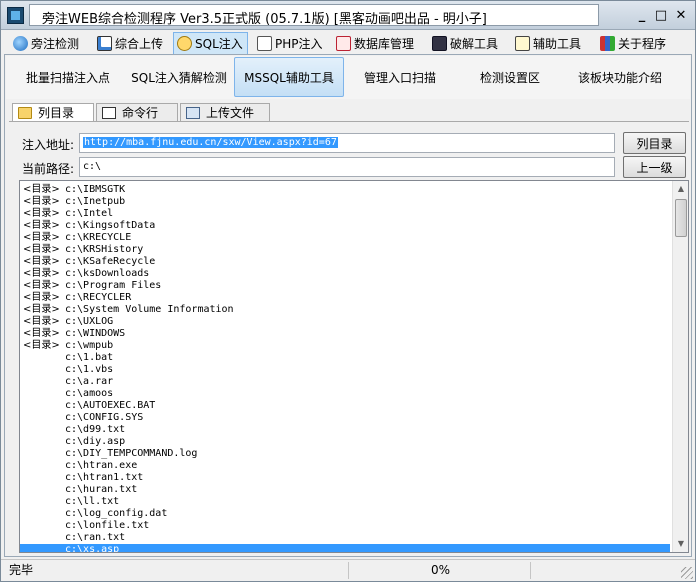 The height and width of the screenshot is (582, 696). I want to click on list-item: <目录> c:\RECYCLER, so click(348, 298).